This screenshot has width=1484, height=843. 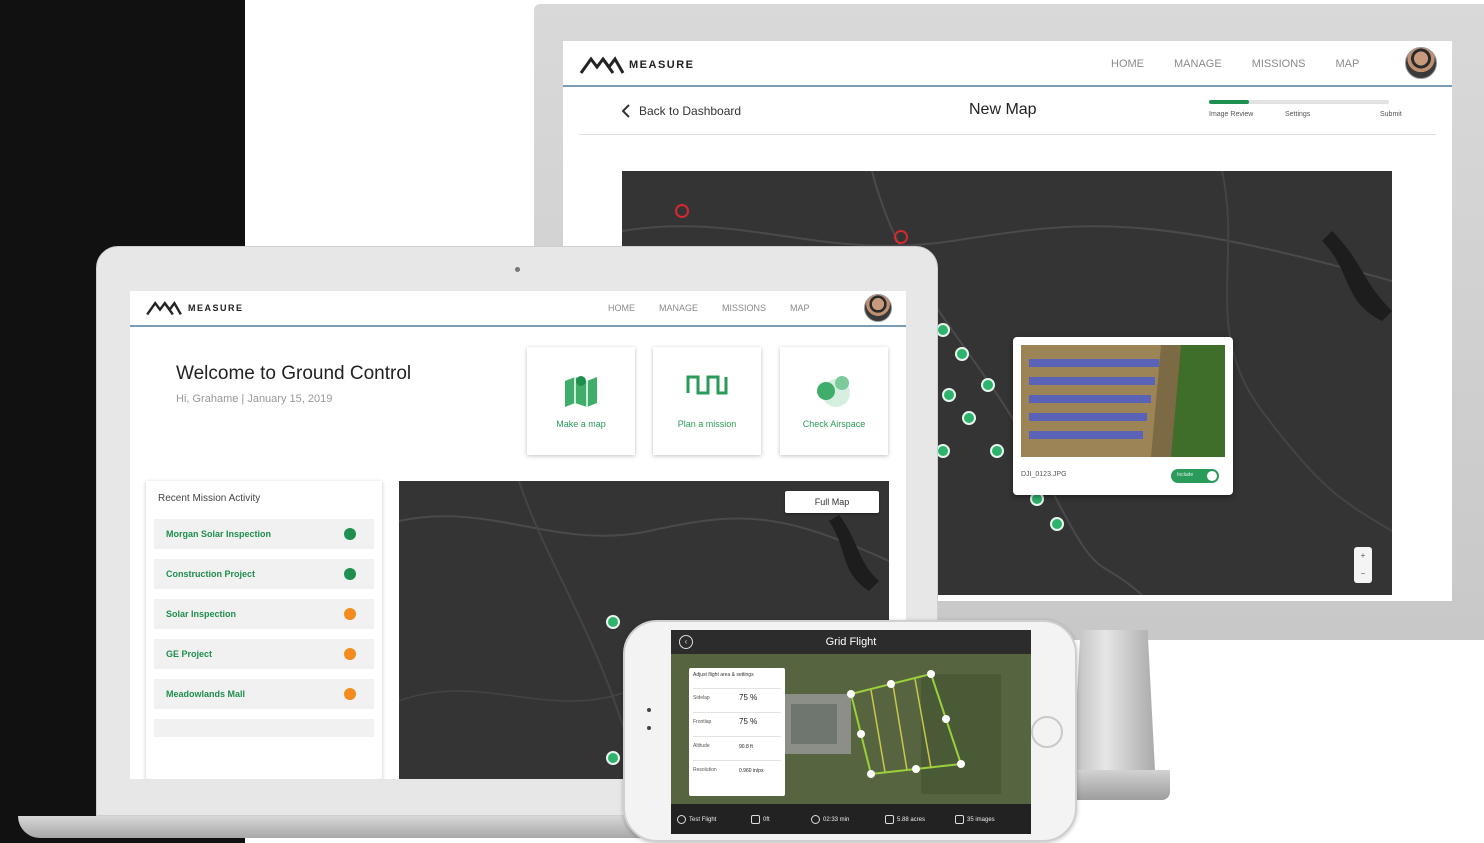 I want to click on altitude-setting: Altitude 90.8 ft, so click(x=737, y=746).